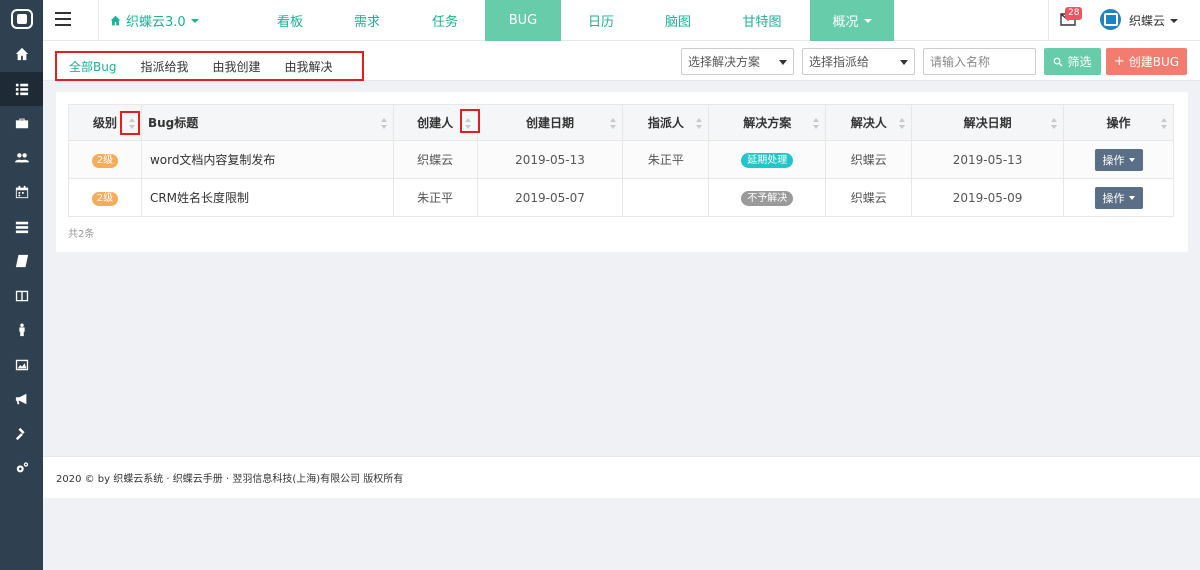 The image size is (1200, 570). I want to click on tab-kanban: 看板, so click(290, 20).